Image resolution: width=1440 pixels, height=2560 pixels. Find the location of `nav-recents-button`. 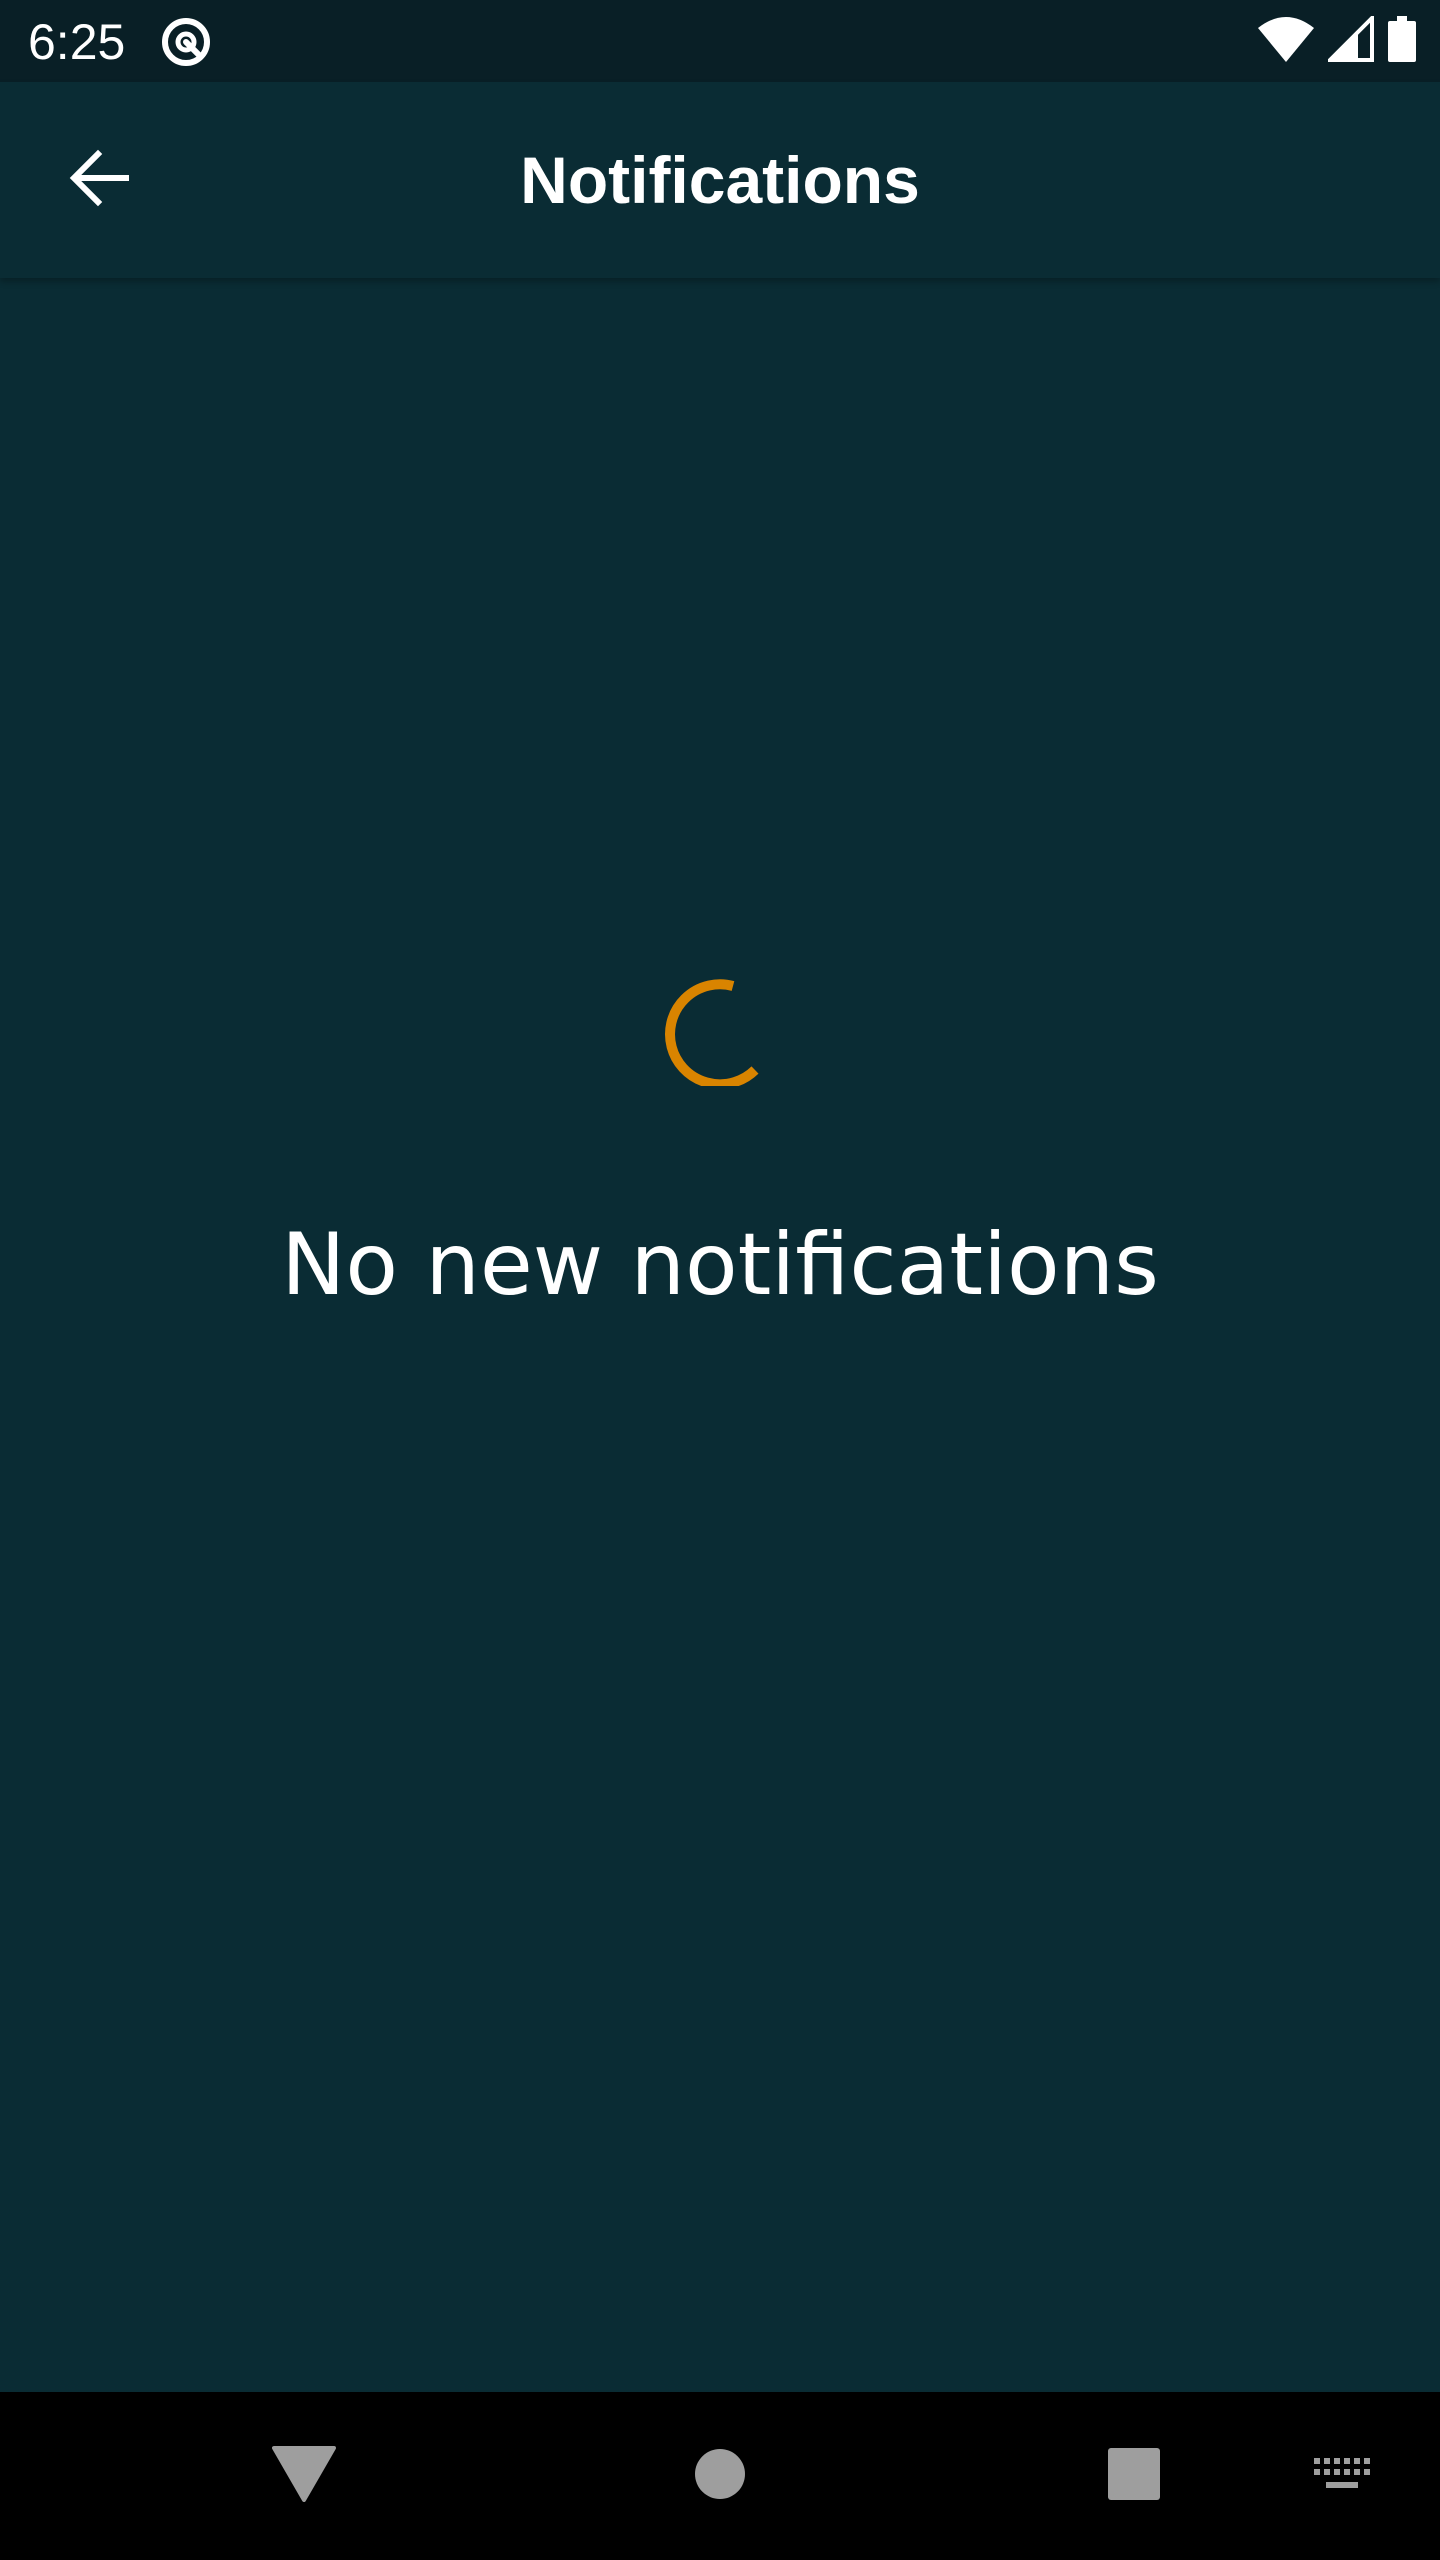

nav-recents-button is located at coordinates (1134, 2476).